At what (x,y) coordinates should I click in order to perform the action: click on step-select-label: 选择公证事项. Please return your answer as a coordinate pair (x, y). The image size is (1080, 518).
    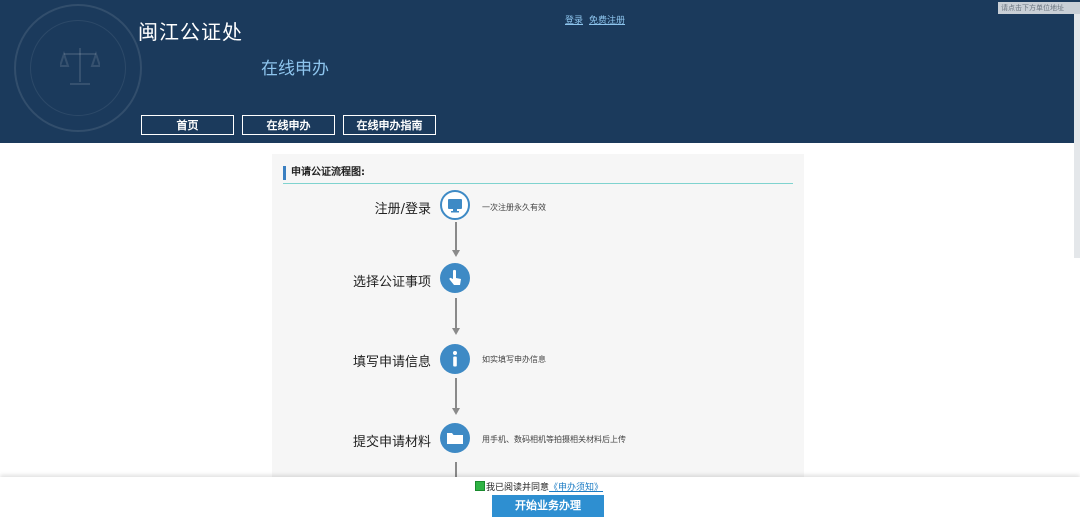
    Looking at the image, I should click on (391, 282).